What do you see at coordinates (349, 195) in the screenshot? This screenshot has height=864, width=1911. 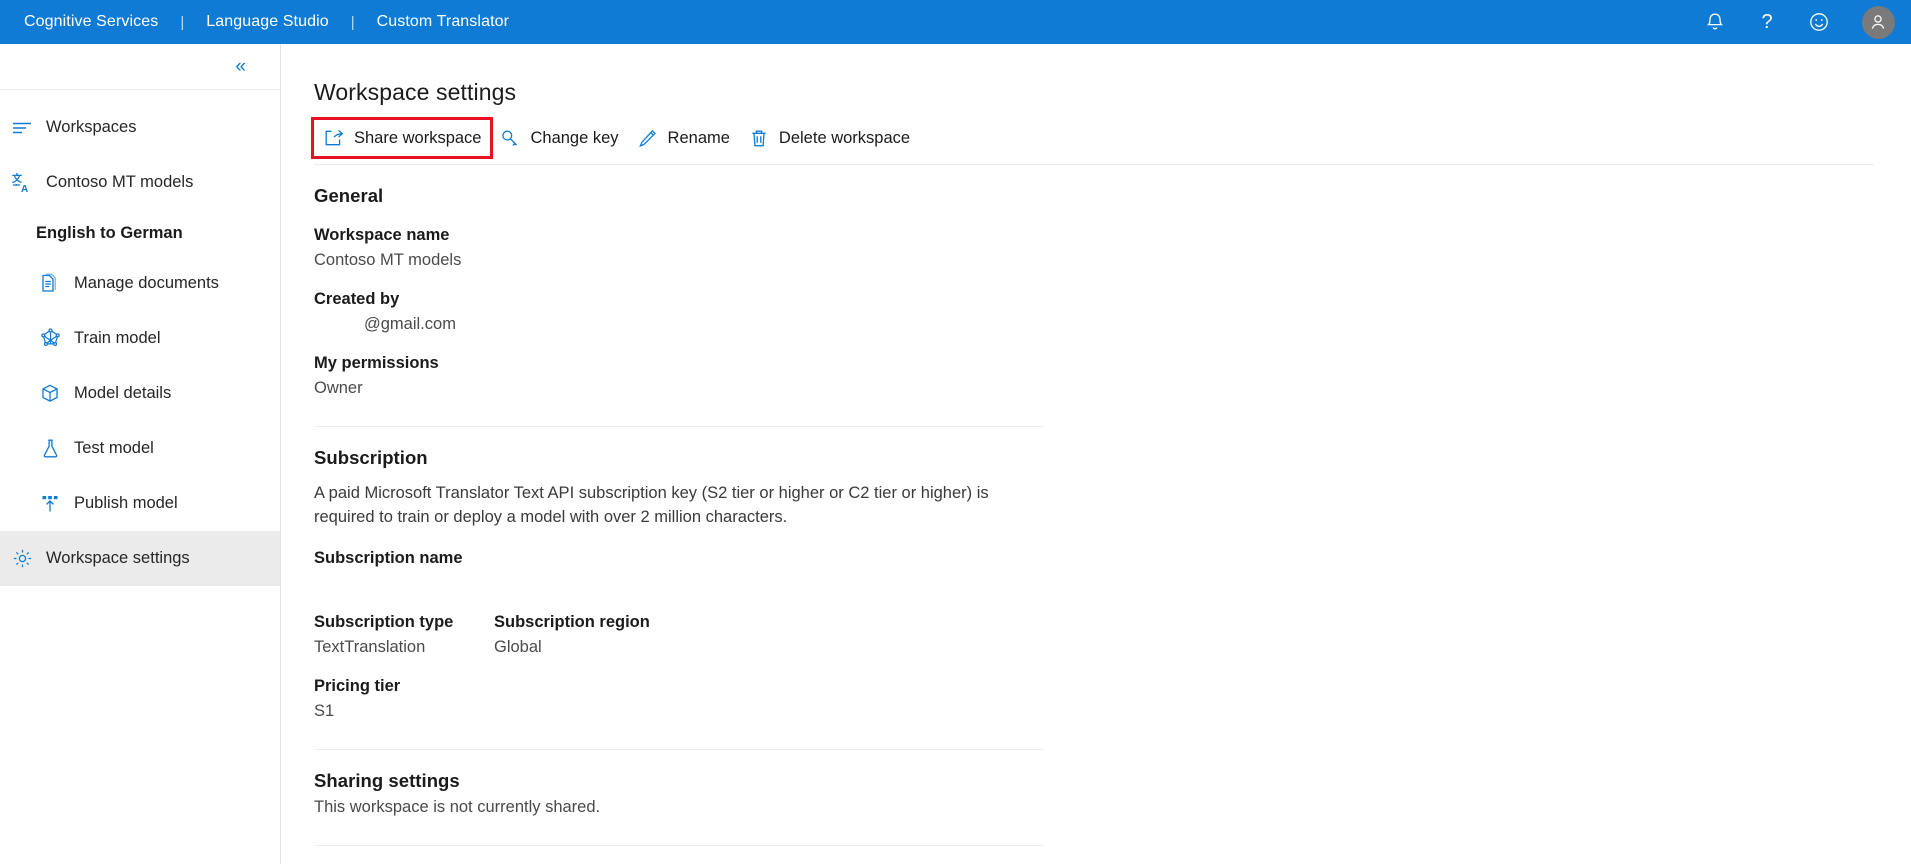 I see `general-section-title: General` at bounding box center [349, 195].